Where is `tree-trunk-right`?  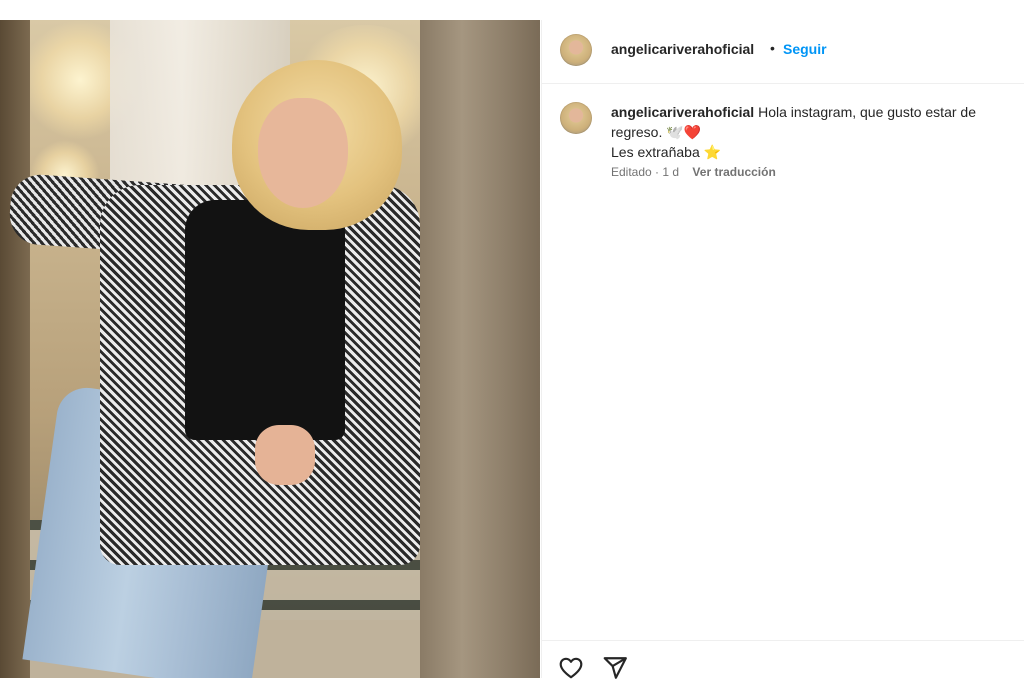 tree-trunk-right is located at coordinates (480, 349).